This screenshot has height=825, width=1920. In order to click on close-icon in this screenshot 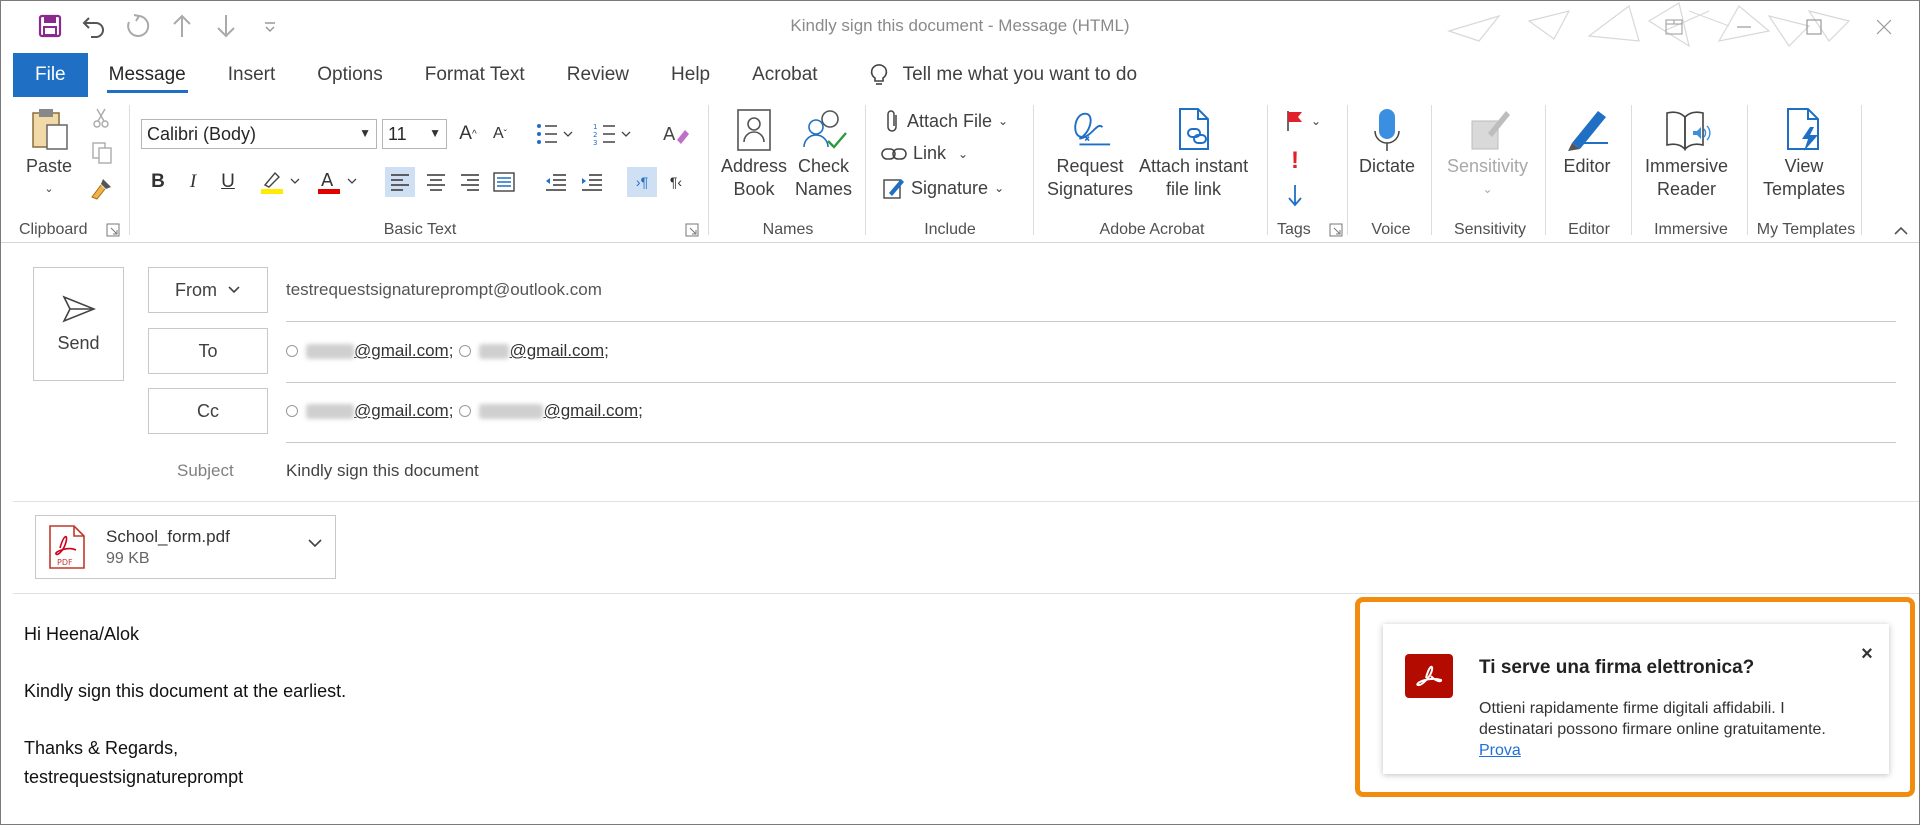, I will do `click(1884, 27)`.